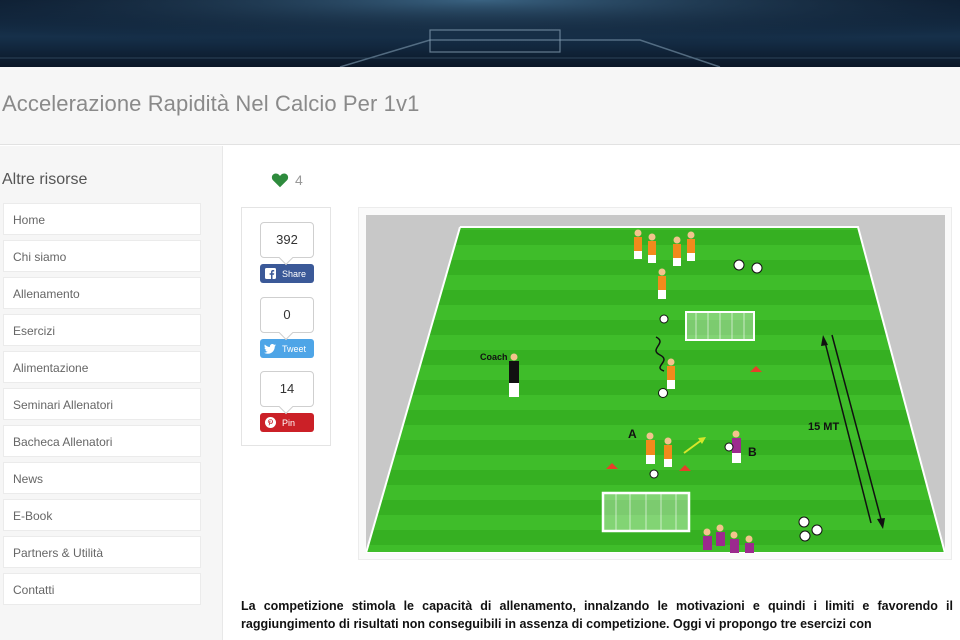 The image size is (960, 640). I want to click on twitter-share-label: Tweet, so click(294, 348).